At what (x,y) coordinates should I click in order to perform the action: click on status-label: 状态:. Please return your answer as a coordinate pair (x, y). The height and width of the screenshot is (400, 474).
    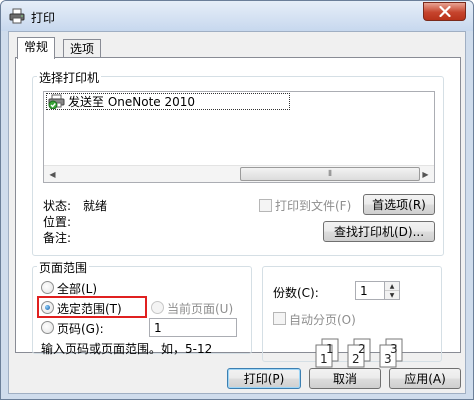
    Looking at the image, I should click on (57, 206).